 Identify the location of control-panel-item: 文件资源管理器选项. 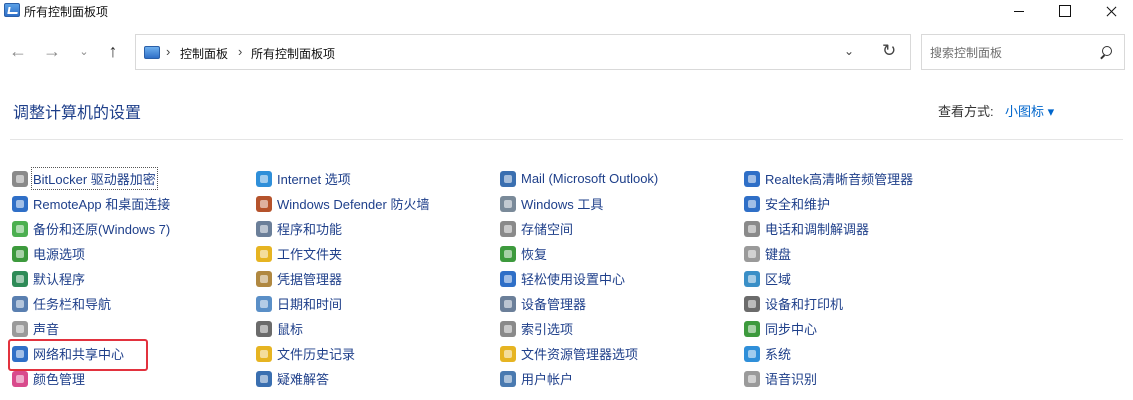
(579, 353).